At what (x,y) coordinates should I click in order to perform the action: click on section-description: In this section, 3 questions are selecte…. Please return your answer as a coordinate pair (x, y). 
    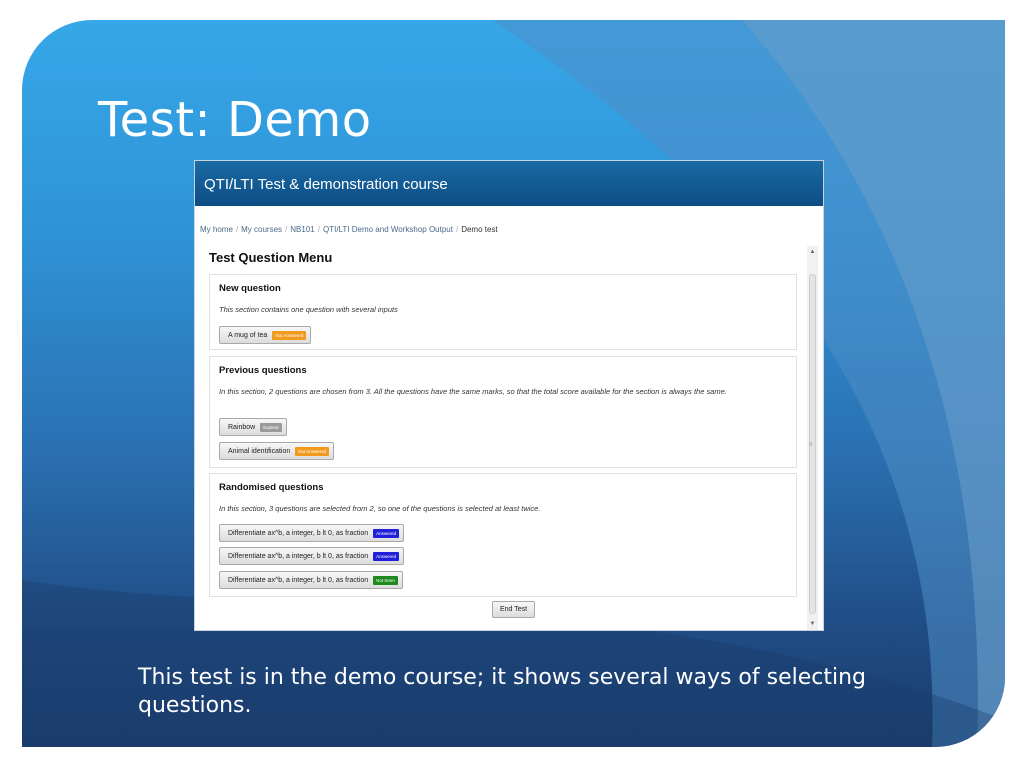
    Looking at the image, I should click on (380, 508).